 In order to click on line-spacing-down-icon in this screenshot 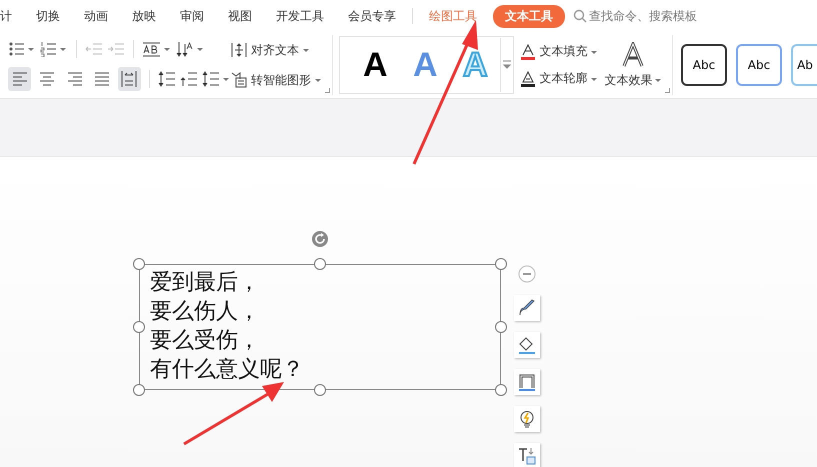, I will do `click(189, 79)`.